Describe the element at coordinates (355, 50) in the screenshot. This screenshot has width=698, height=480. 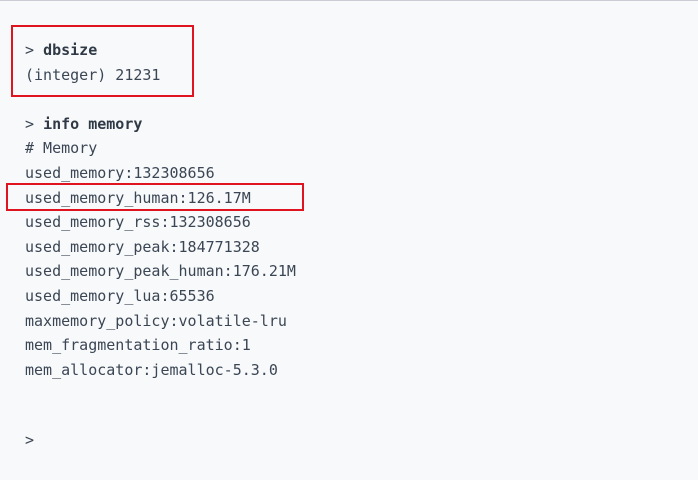
I see `command-line-dbsize: > dbsize` at that location.